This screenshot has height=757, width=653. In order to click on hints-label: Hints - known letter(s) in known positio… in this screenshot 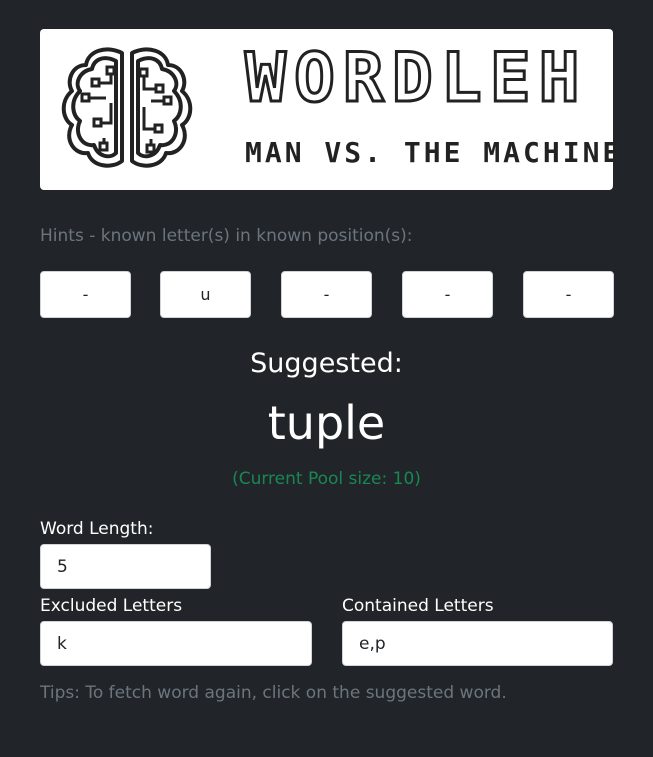, I will do `click(226, 236)`.